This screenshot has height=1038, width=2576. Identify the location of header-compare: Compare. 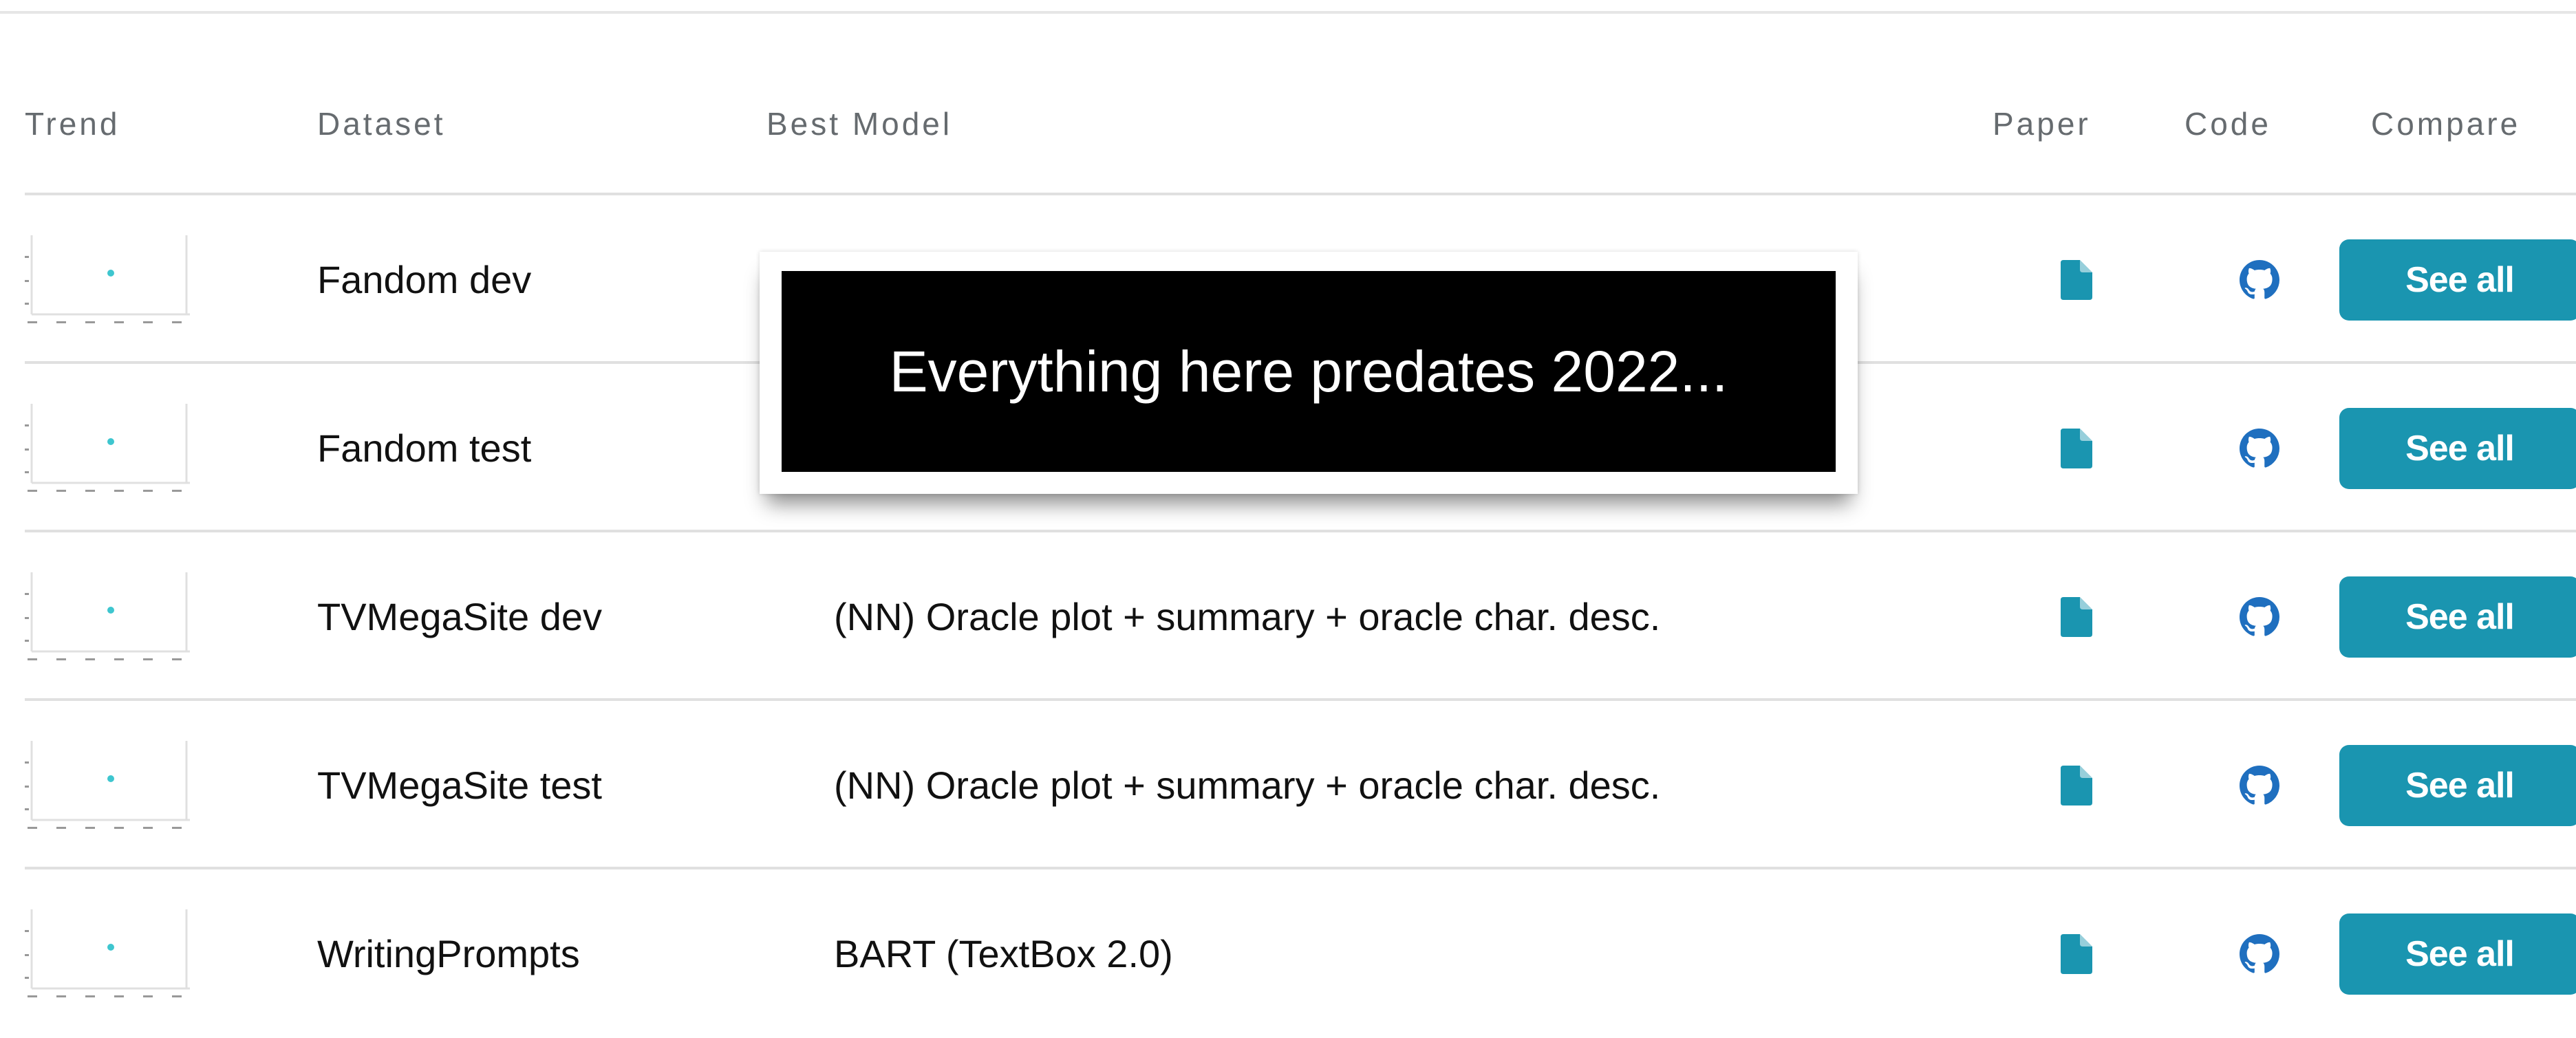
(2446, 124).